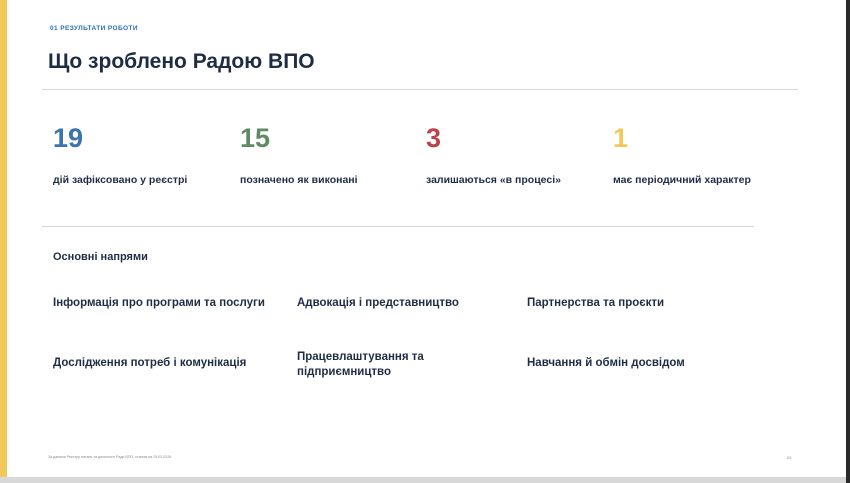  Describe the element at coordinates (255, 138) in the screenshot. I see `stat-value: 15` at that location.